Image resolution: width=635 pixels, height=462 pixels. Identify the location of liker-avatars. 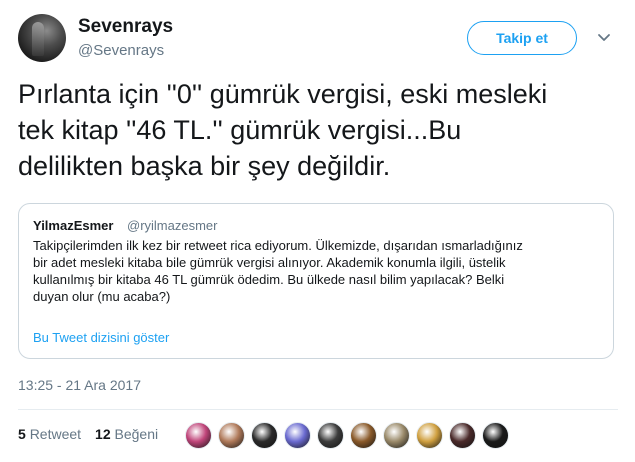
(350, 435).